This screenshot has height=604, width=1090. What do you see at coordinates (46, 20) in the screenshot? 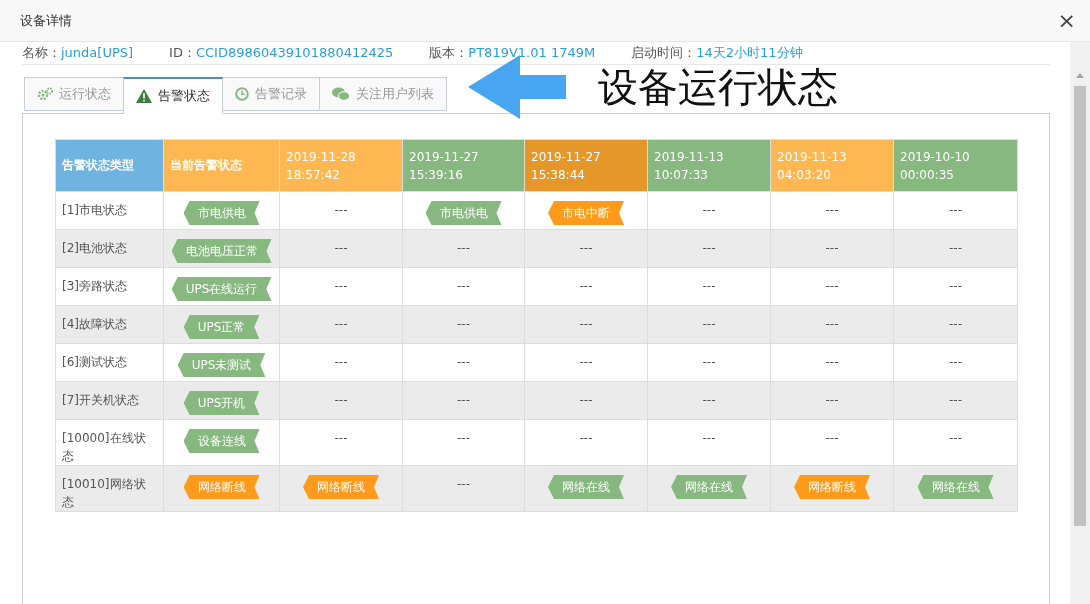
I see `window-title: 设备详情` at bounding box center [46, 20].